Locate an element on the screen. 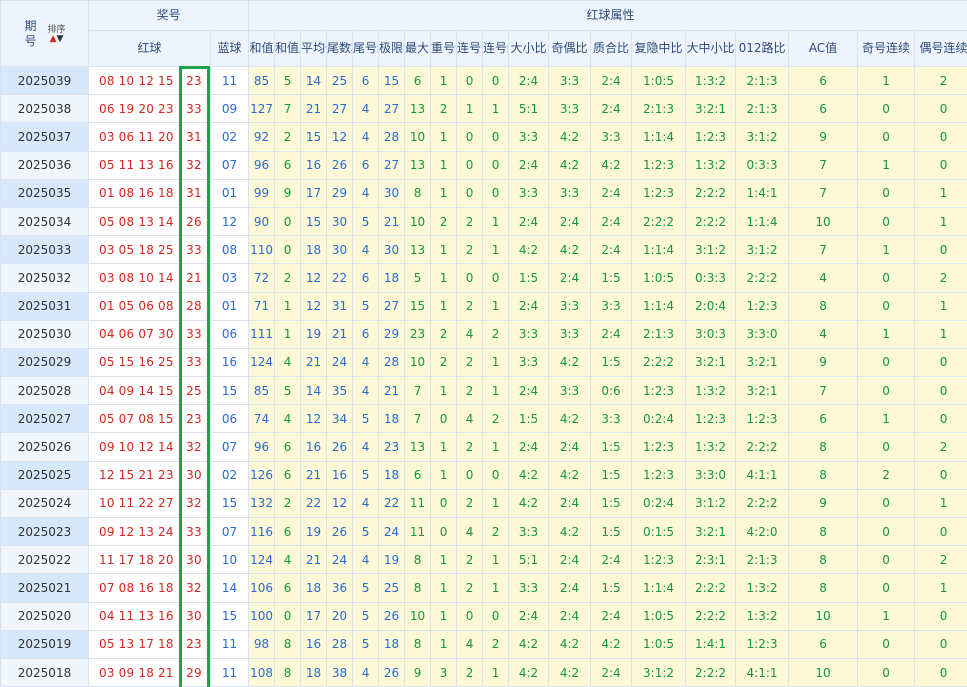  sort-control: 排序 ▲▼ is located at coordinates (56, 34).